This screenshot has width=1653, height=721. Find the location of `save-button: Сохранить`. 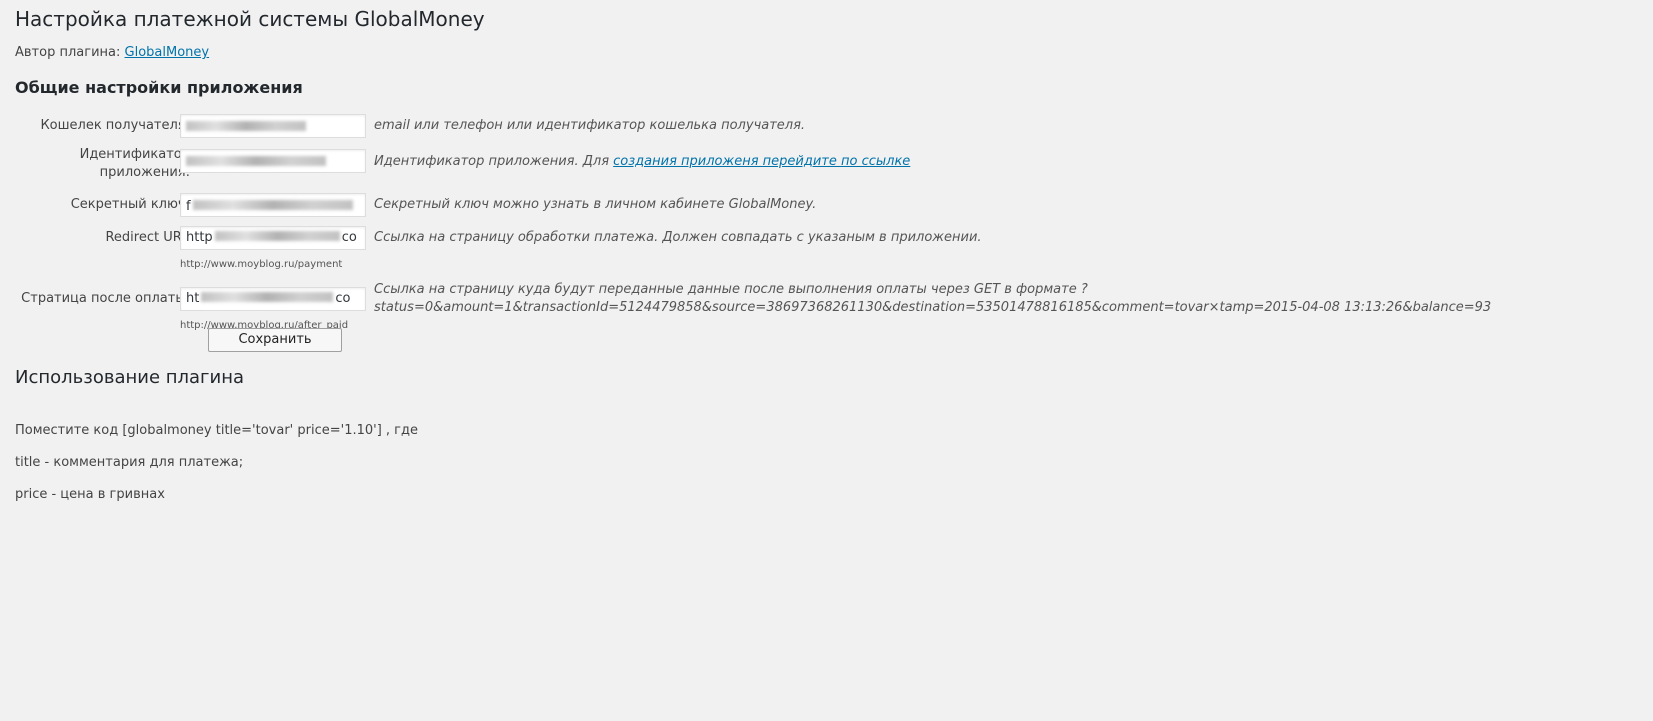

save-button: Сохранить is located at coordinates (275, 340).